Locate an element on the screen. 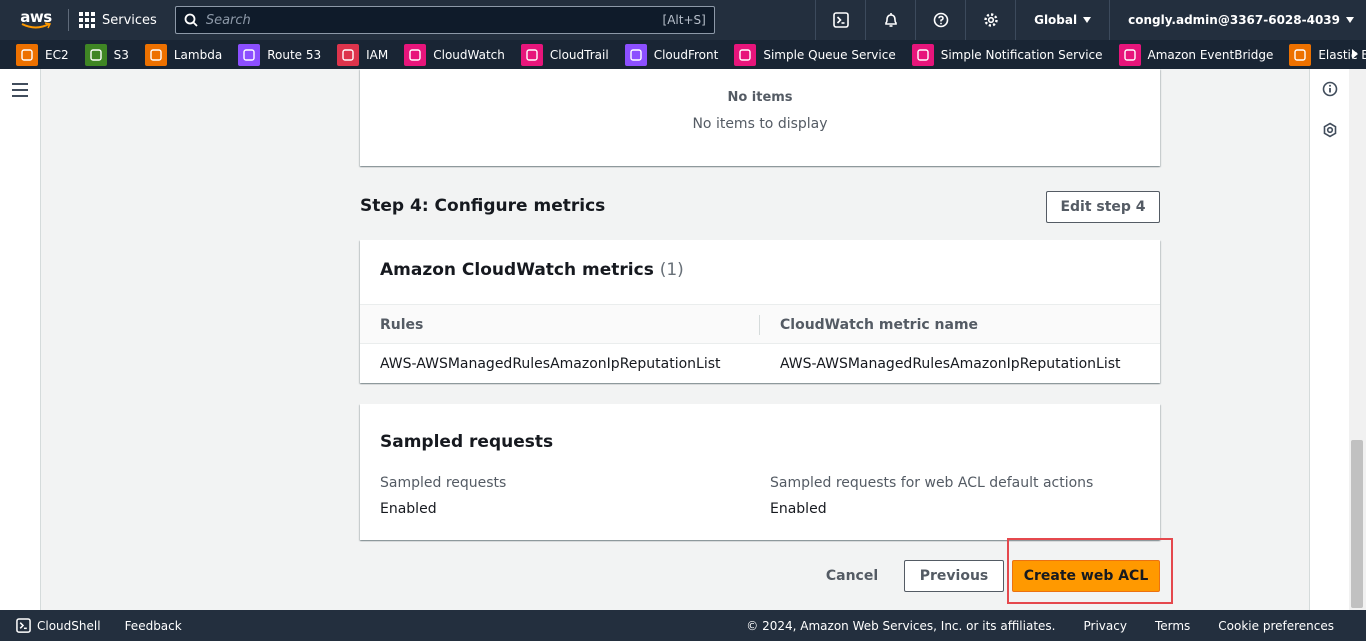  sampled-requests-value: Enabled is located at coordinates (408, 509).